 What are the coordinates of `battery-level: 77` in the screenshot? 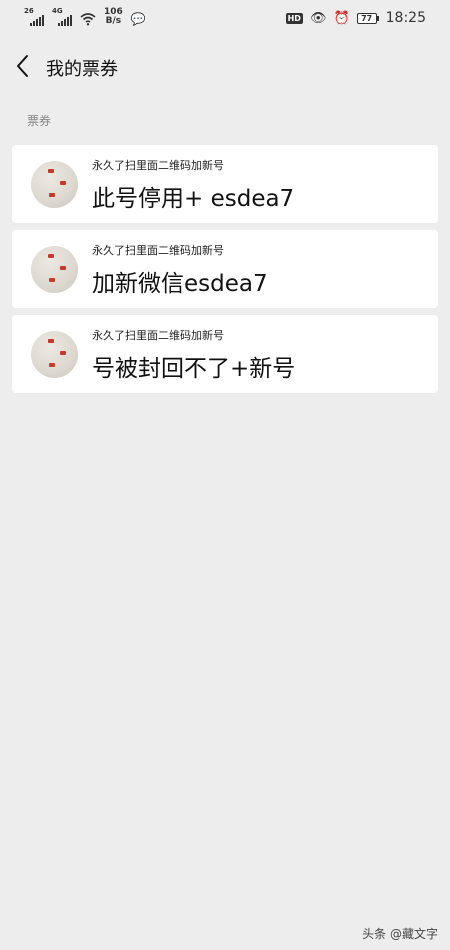 It's located at (366, 18).